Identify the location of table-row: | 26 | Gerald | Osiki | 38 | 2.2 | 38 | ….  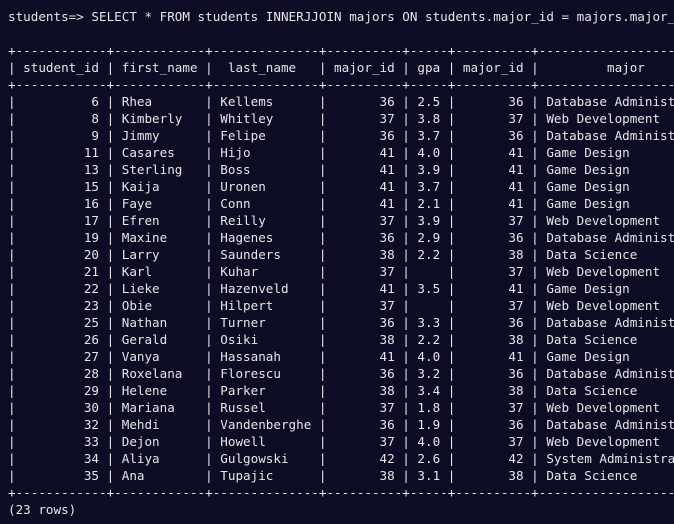
(341, 339).